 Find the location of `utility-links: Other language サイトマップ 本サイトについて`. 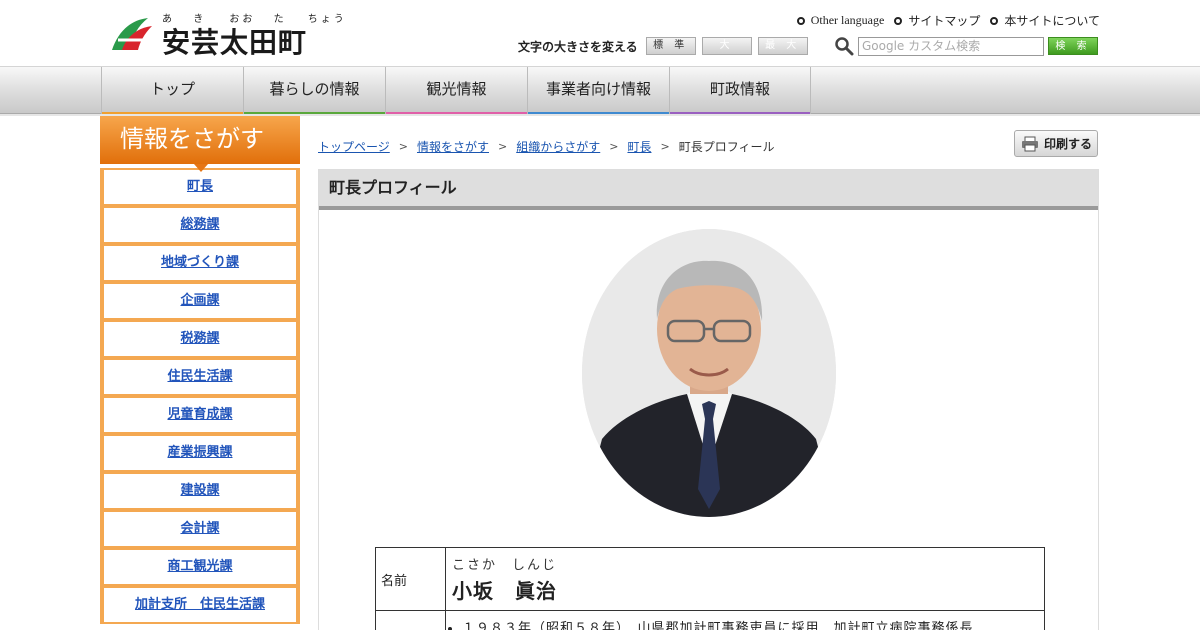

utility-links: Other language サイトマップ 本サイトについて is located at coordinates (948, 20).